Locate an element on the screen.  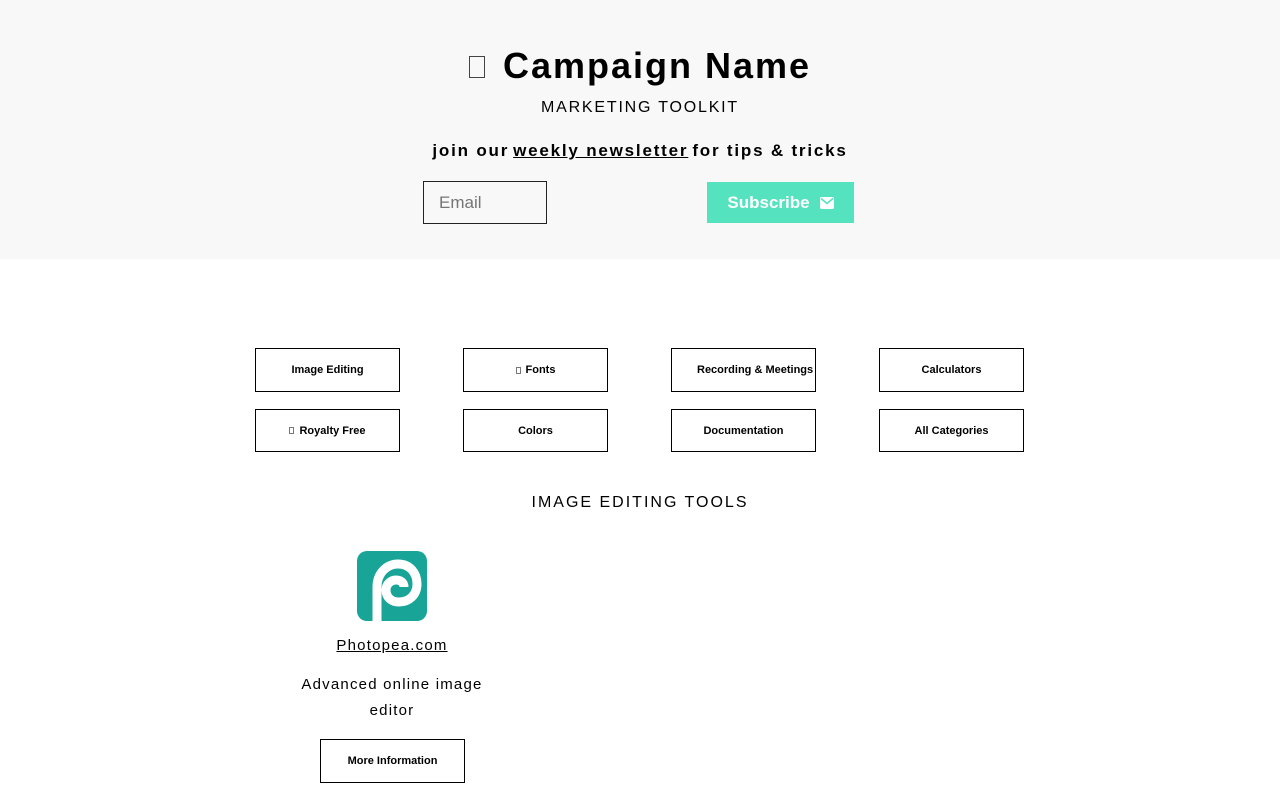
more-information-label: More Information is located at coordinates (392, 761).